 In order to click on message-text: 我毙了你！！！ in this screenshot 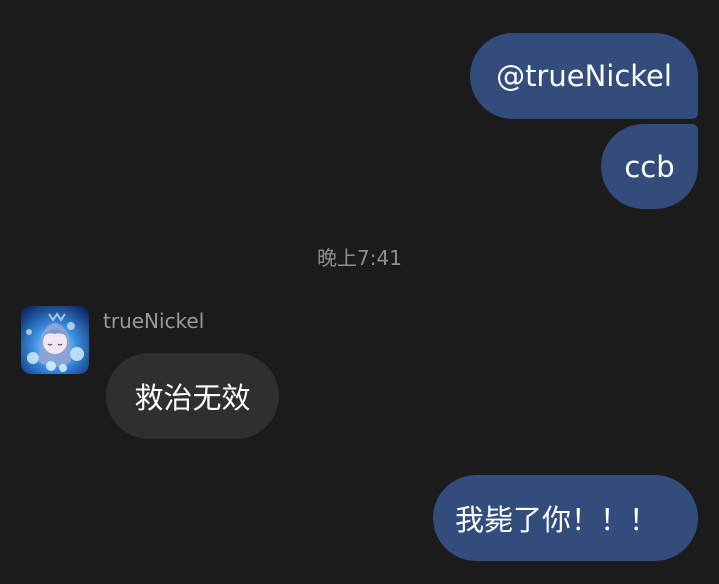, I will do `click(557, 520)`.